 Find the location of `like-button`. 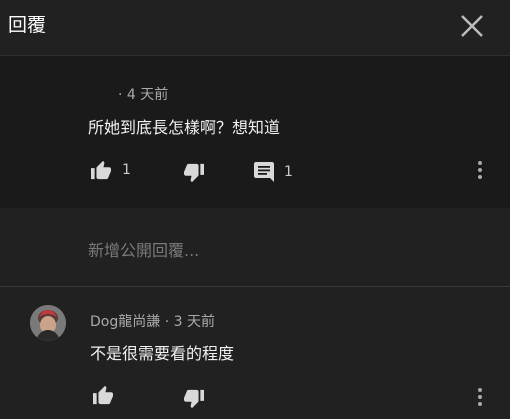

like-button is located at coordinates (103, 395).